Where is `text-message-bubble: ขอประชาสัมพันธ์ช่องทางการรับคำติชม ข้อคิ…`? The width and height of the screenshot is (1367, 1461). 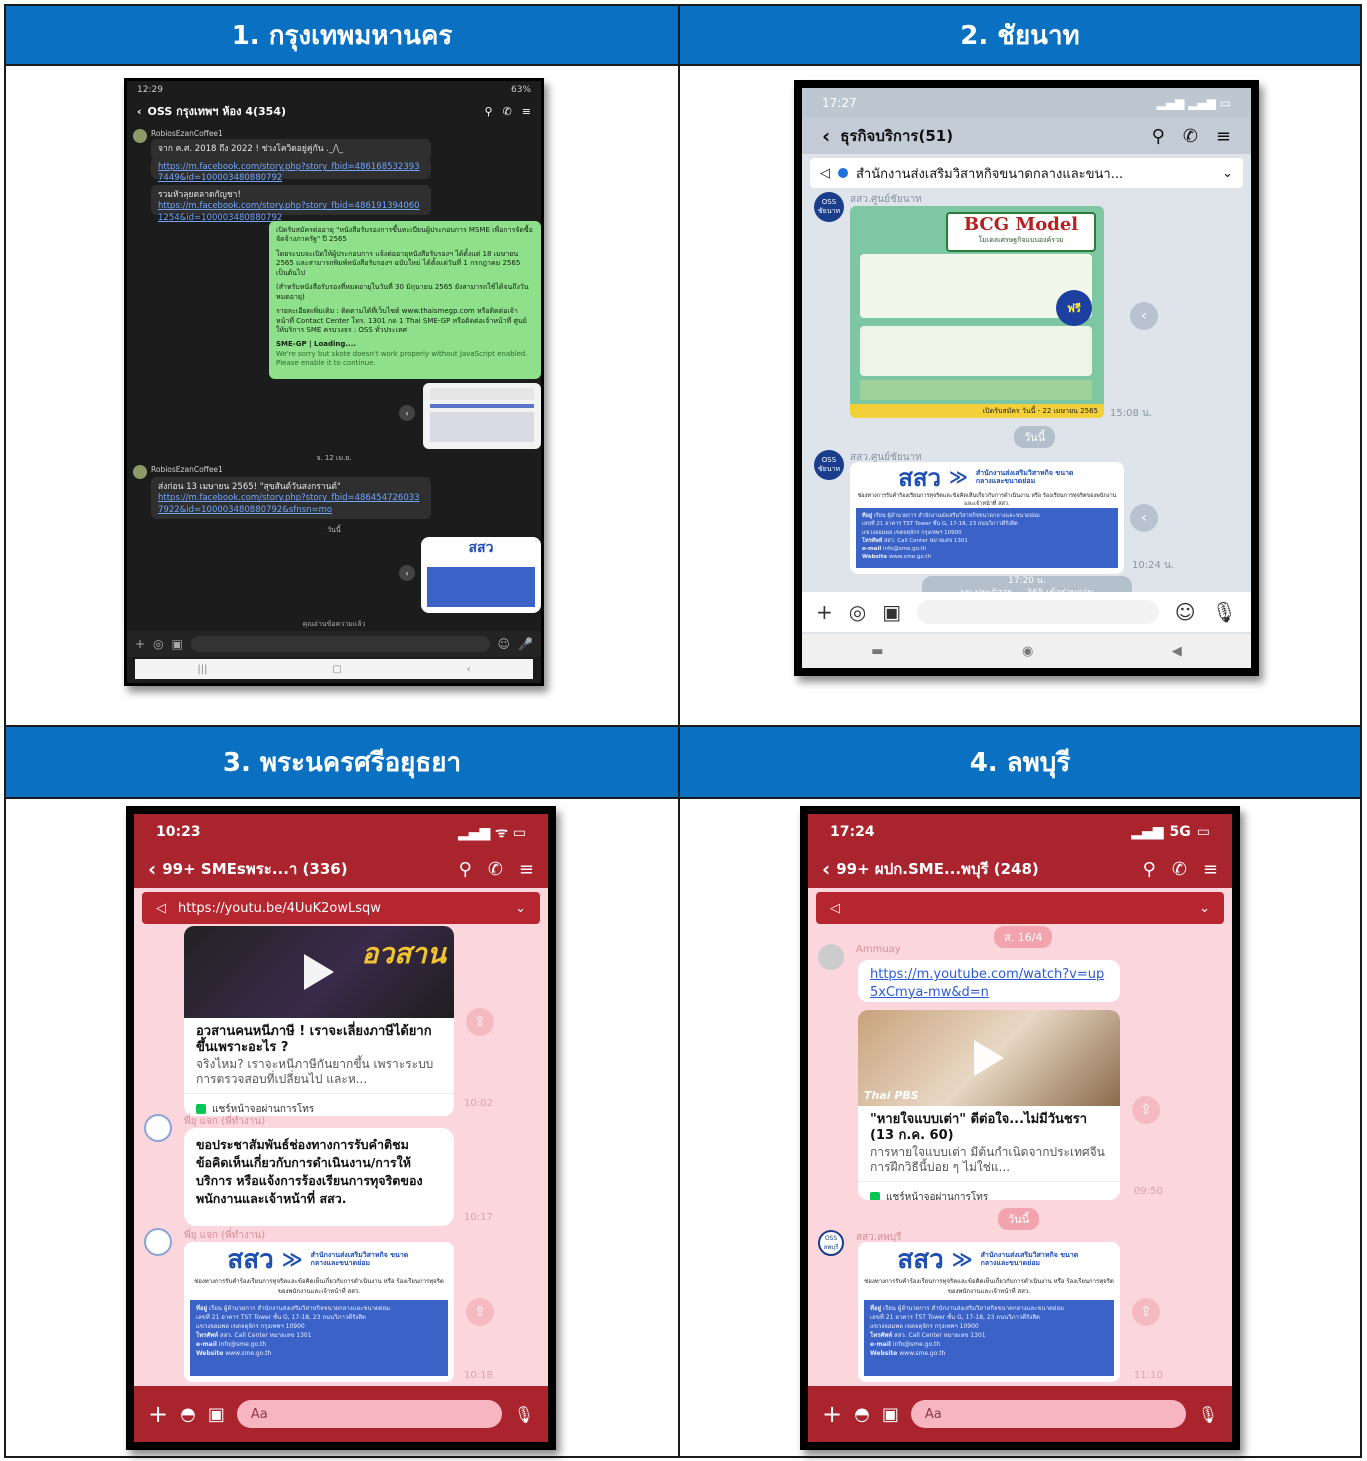
text-message-bubble: ขอประชาสัมพันธ์ช่องทางการรับคำติชม ข้อคิ… is located at coordinates (319, 1177).